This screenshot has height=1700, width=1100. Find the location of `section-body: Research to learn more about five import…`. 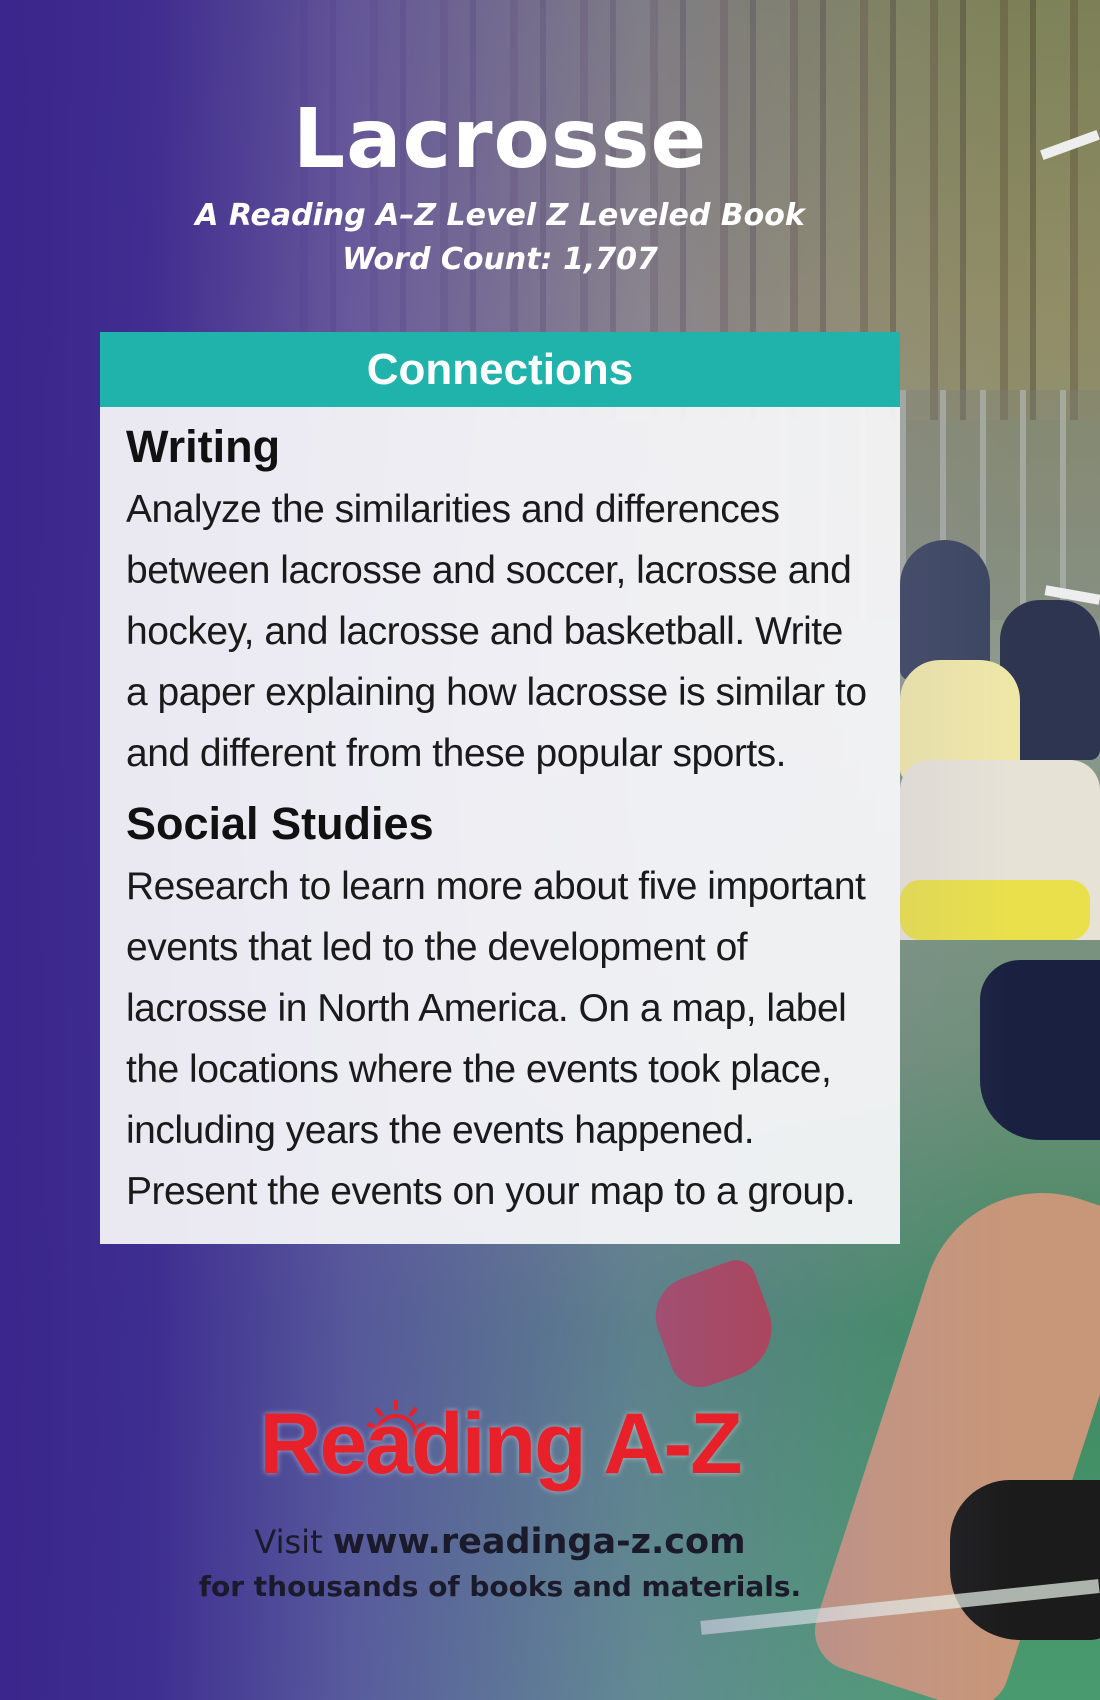

section-body: Research to learn more about five import… is located at coordinates (496, 1039).